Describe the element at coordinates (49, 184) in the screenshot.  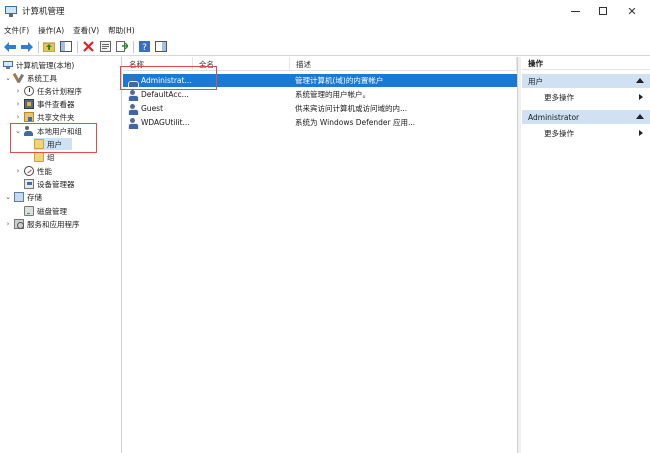
I see `tree-item-device-manager: 设备管理器` at that location.